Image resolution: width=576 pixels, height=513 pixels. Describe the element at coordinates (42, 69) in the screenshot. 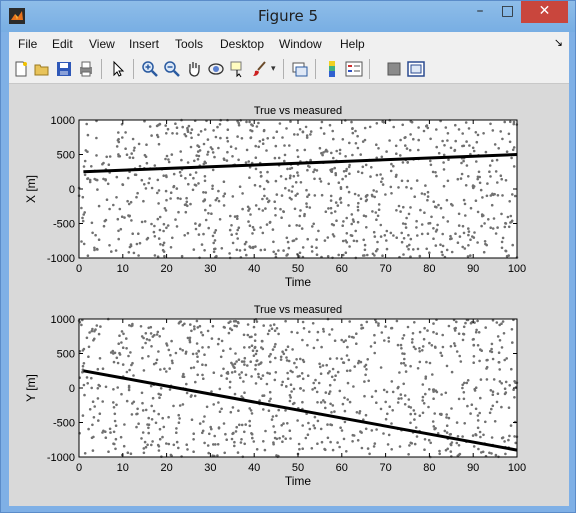

I see `open-file-icon` at that location.